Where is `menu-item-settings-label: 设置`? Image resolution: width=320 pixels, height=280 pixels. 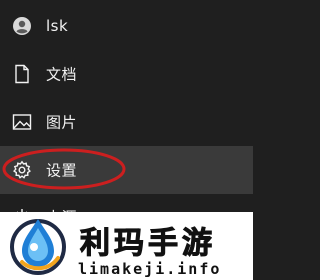
menu-item-settings-label: 设置 is located at coordinates (62, 170).